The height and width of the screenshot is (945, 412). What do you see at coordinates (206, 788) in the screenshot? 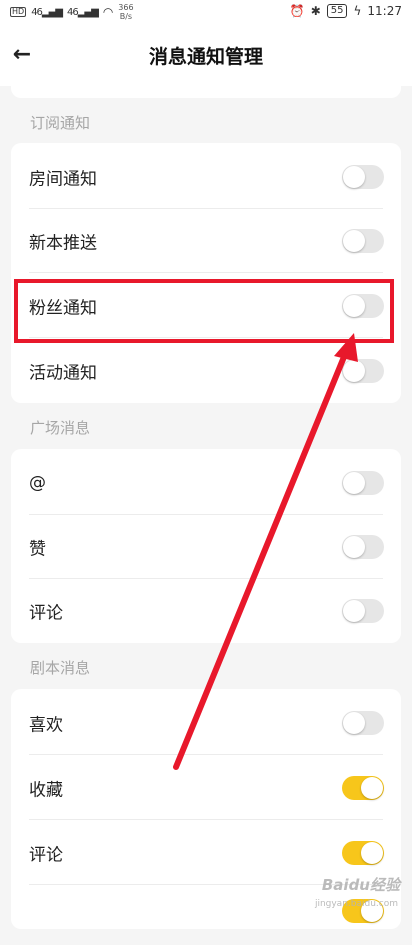
I see `settings-row-collect: 收藏` at bounding box center [206, 788].